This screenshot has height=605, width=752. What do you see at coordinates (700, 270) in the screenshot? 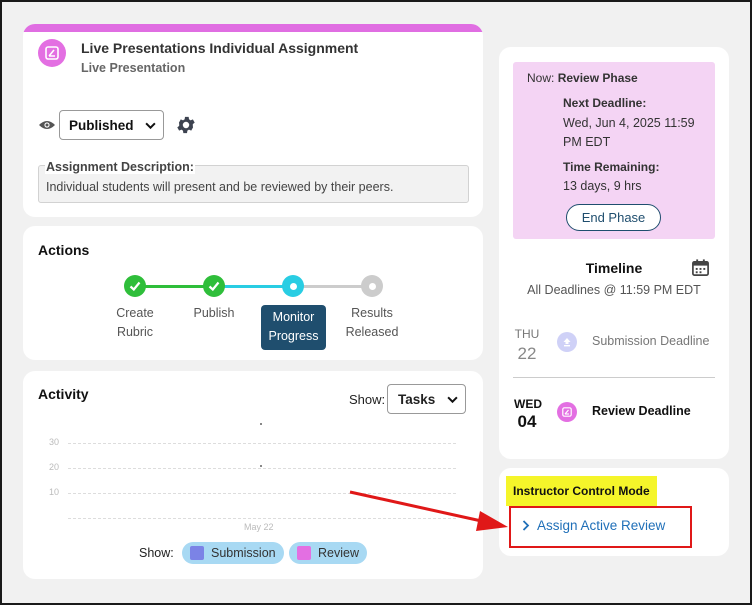
I see `calendar-icon` at bounding box center [700, 270].